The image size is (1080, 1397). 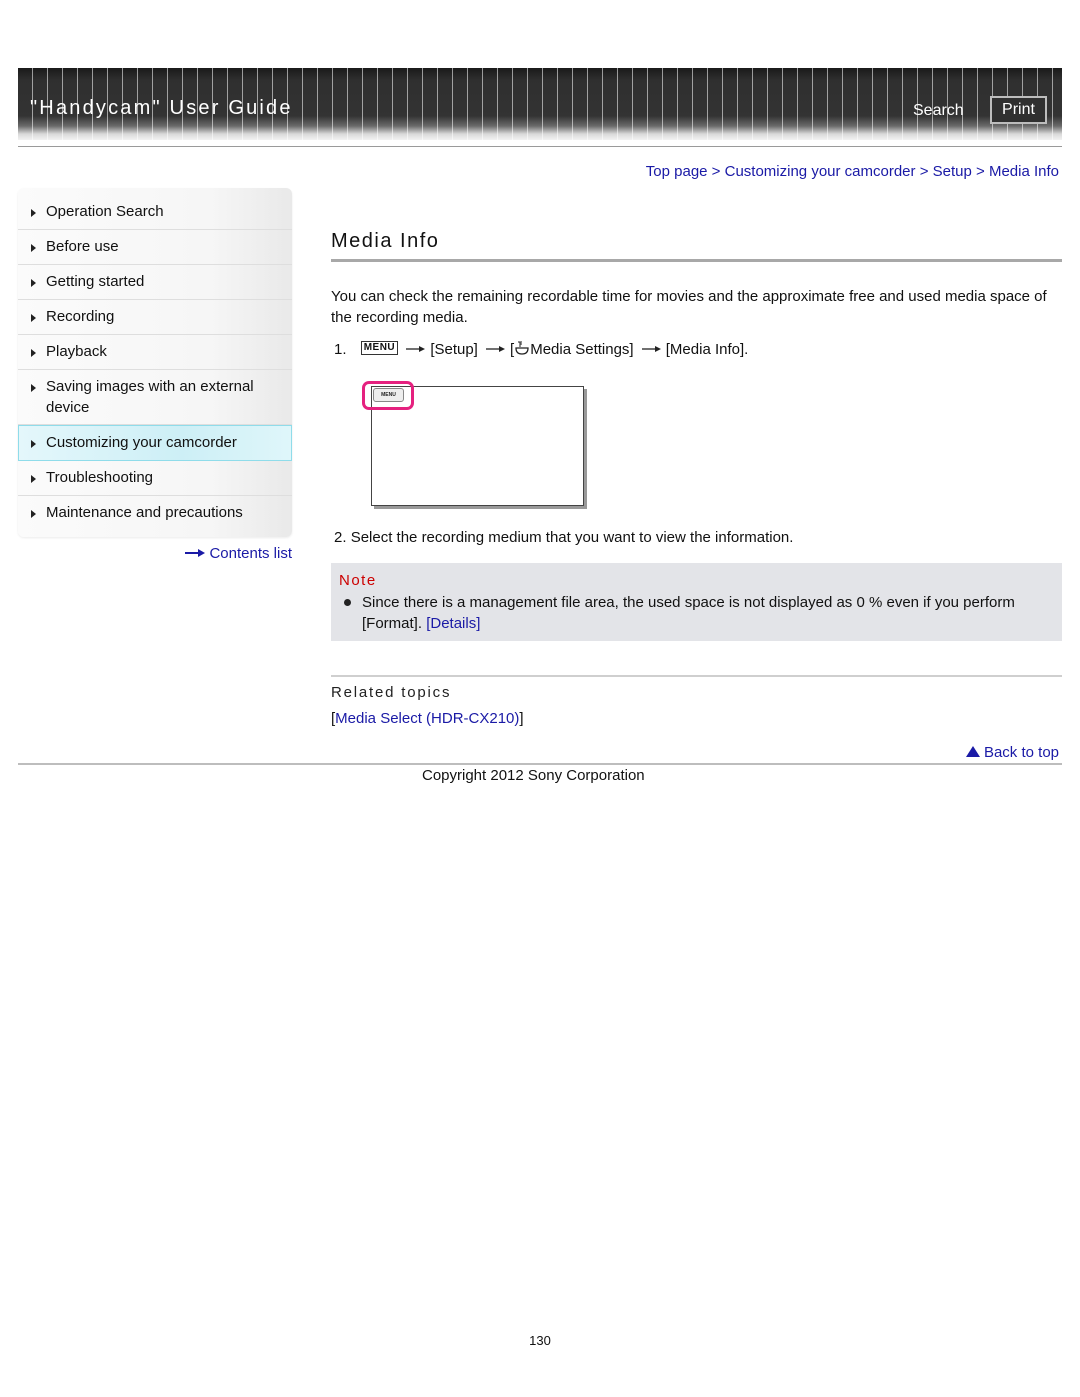 I want to click on header-divider, so click(x=540, y=146).